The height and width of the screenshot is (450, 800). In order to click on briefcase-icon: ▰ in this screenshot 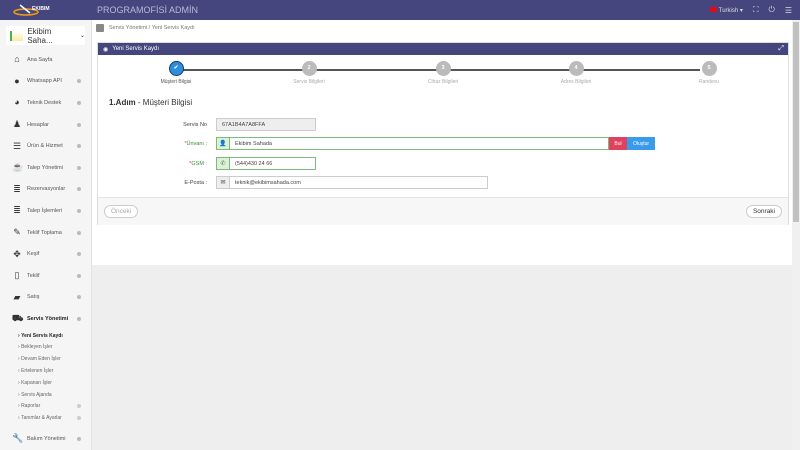, I will do `click(17, 296)`.